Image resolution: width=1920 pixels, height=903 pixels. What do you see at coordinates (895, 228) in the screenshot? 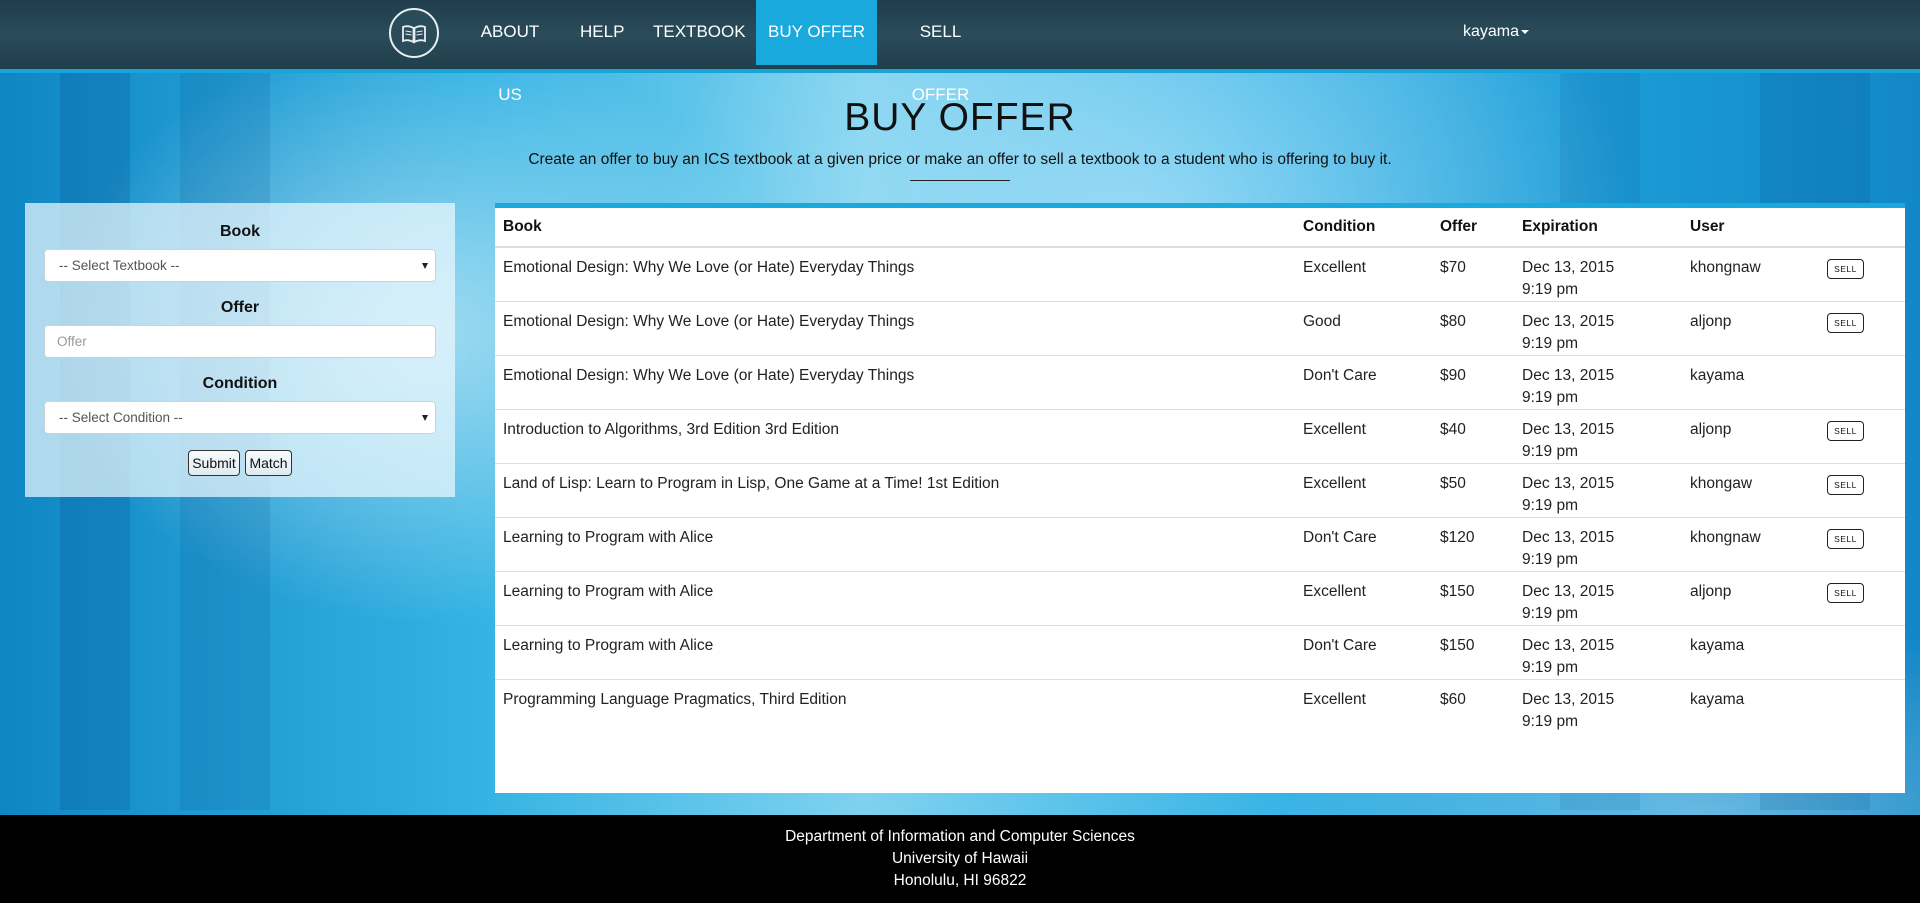
I see `column-header-book: Book` at bounding box center [895, 228].